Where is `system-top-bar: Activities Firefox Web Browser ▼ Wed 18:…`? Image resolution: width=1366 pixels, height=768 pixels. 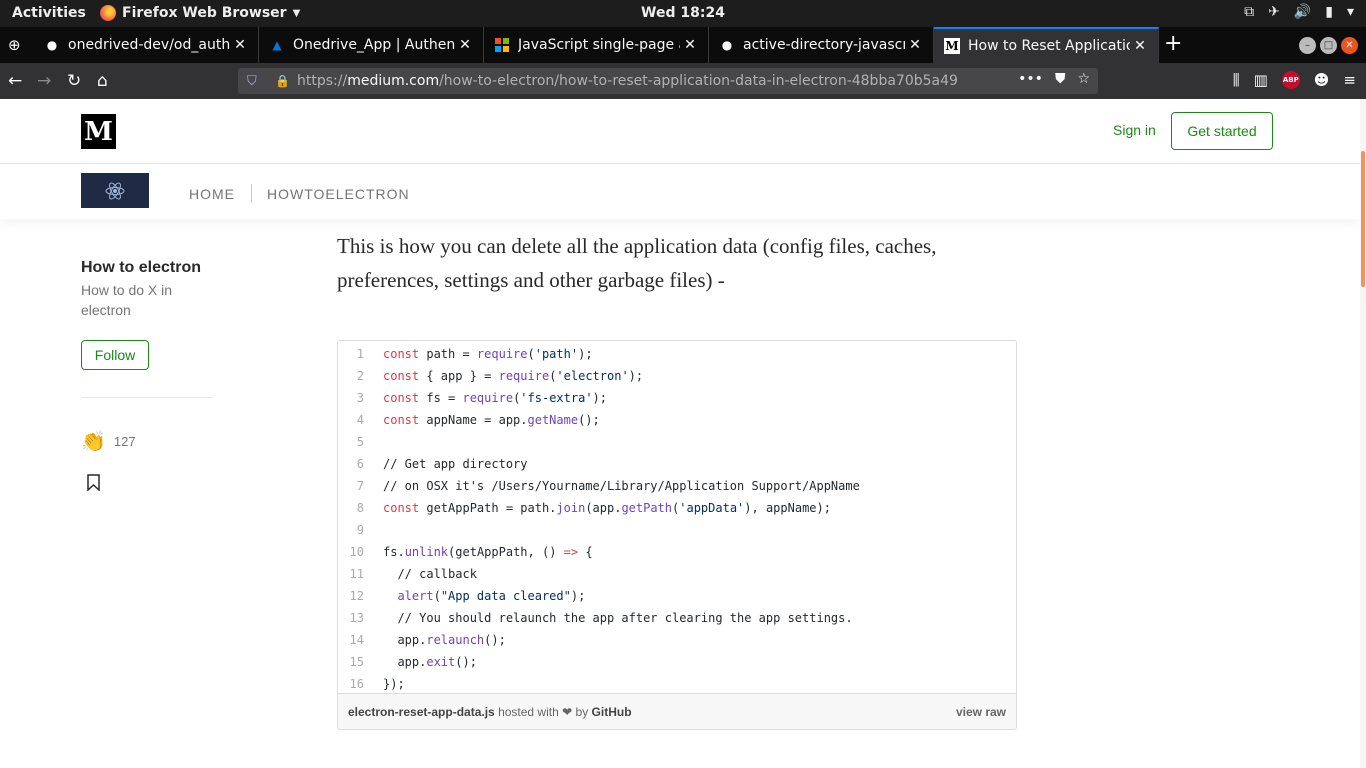 system-top-bar: Activities Firefox Web Browser ▼ Wed 18:… is located at coordinates (683, 13).